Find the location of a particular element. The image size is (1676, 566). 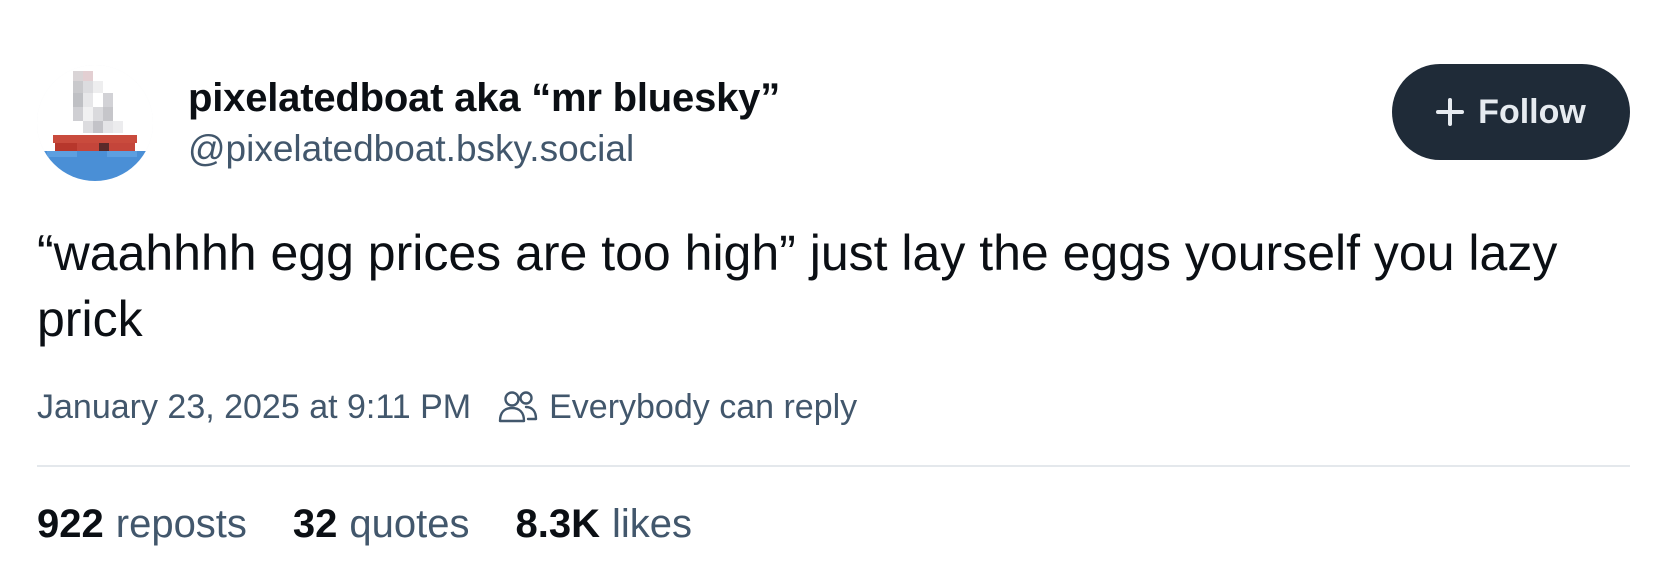

avatar is located at coordinates (95, 123).